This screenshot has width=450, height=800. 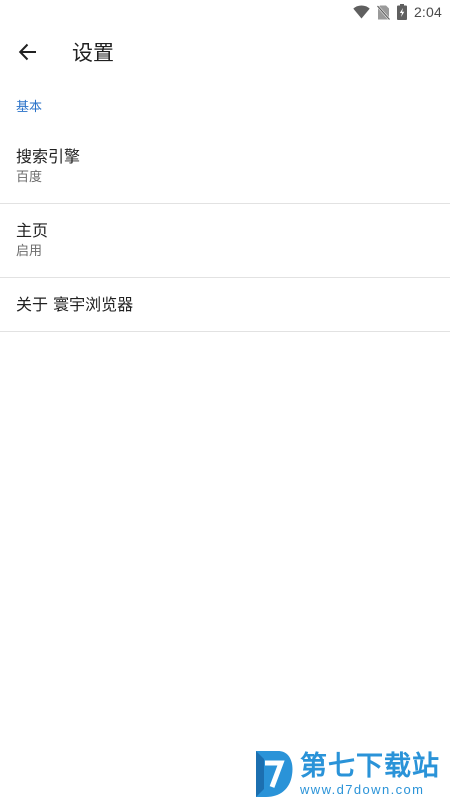 I want to click on status-bar: 2:04, so click(x=225, y=12).